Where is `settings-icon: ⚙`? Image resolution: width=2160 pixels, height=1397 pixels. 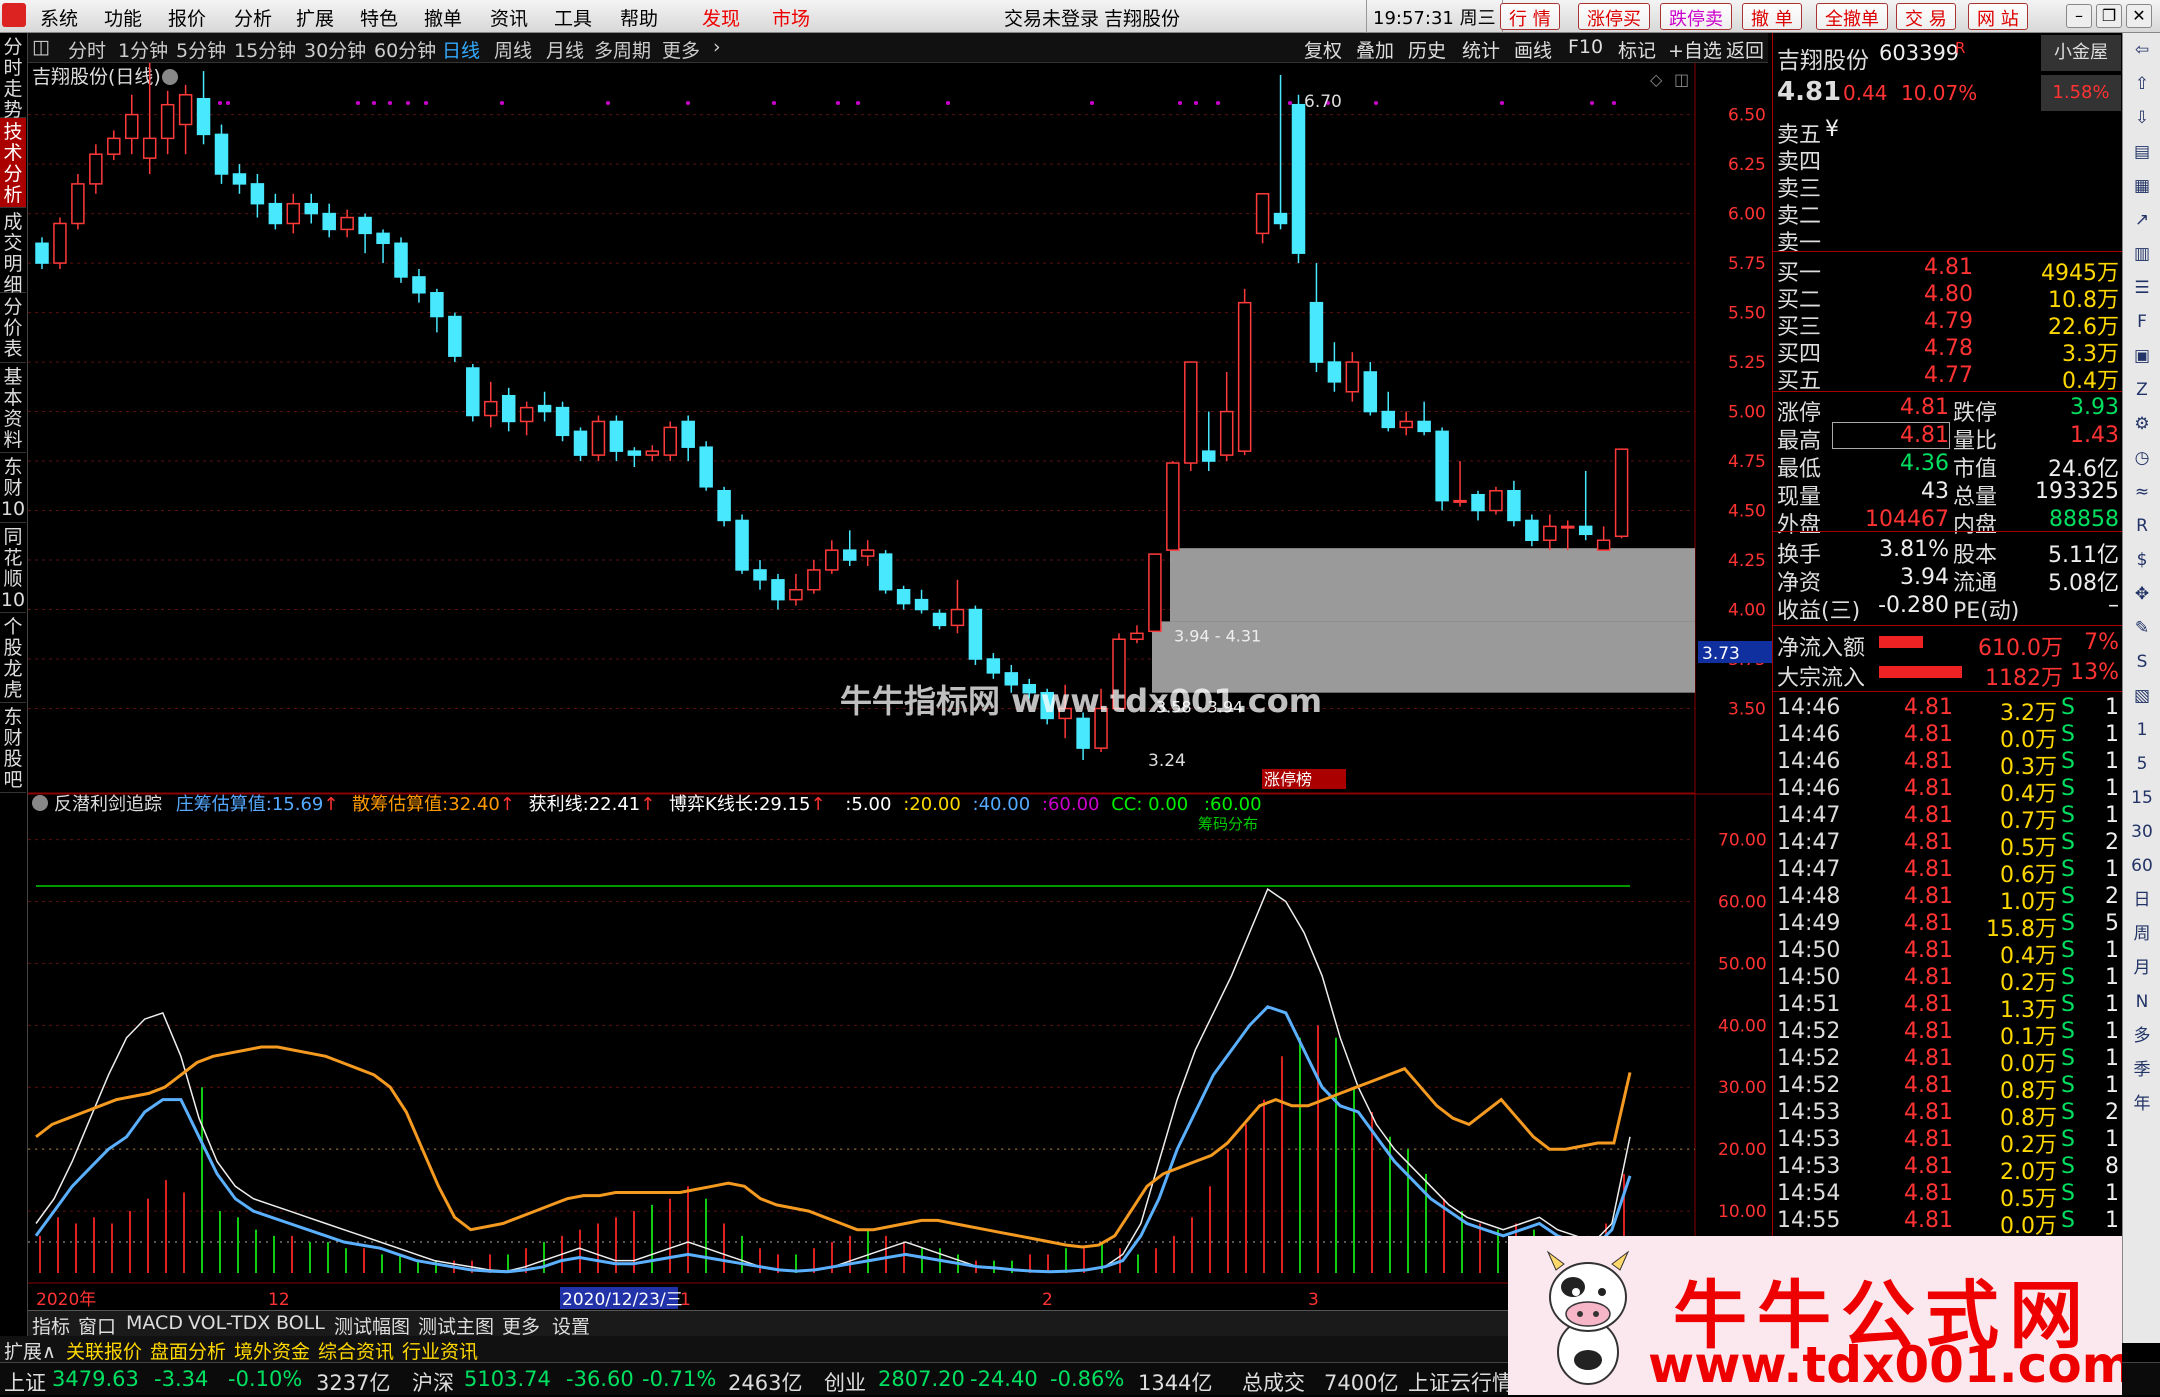
settings-icon: ⚙ is located at coordinates (2141, 424).